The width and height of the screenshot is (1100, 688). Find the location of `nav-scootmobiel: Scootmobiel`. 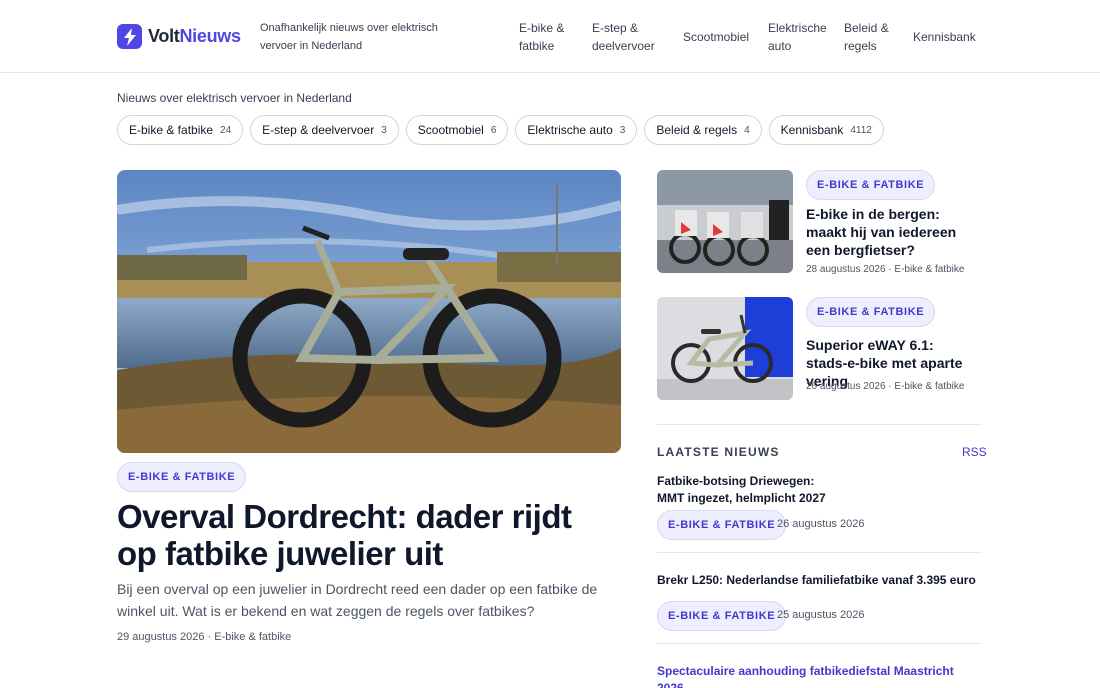

nav-scootmobiel: Scootmobiel is located at coordinates (716, 37).